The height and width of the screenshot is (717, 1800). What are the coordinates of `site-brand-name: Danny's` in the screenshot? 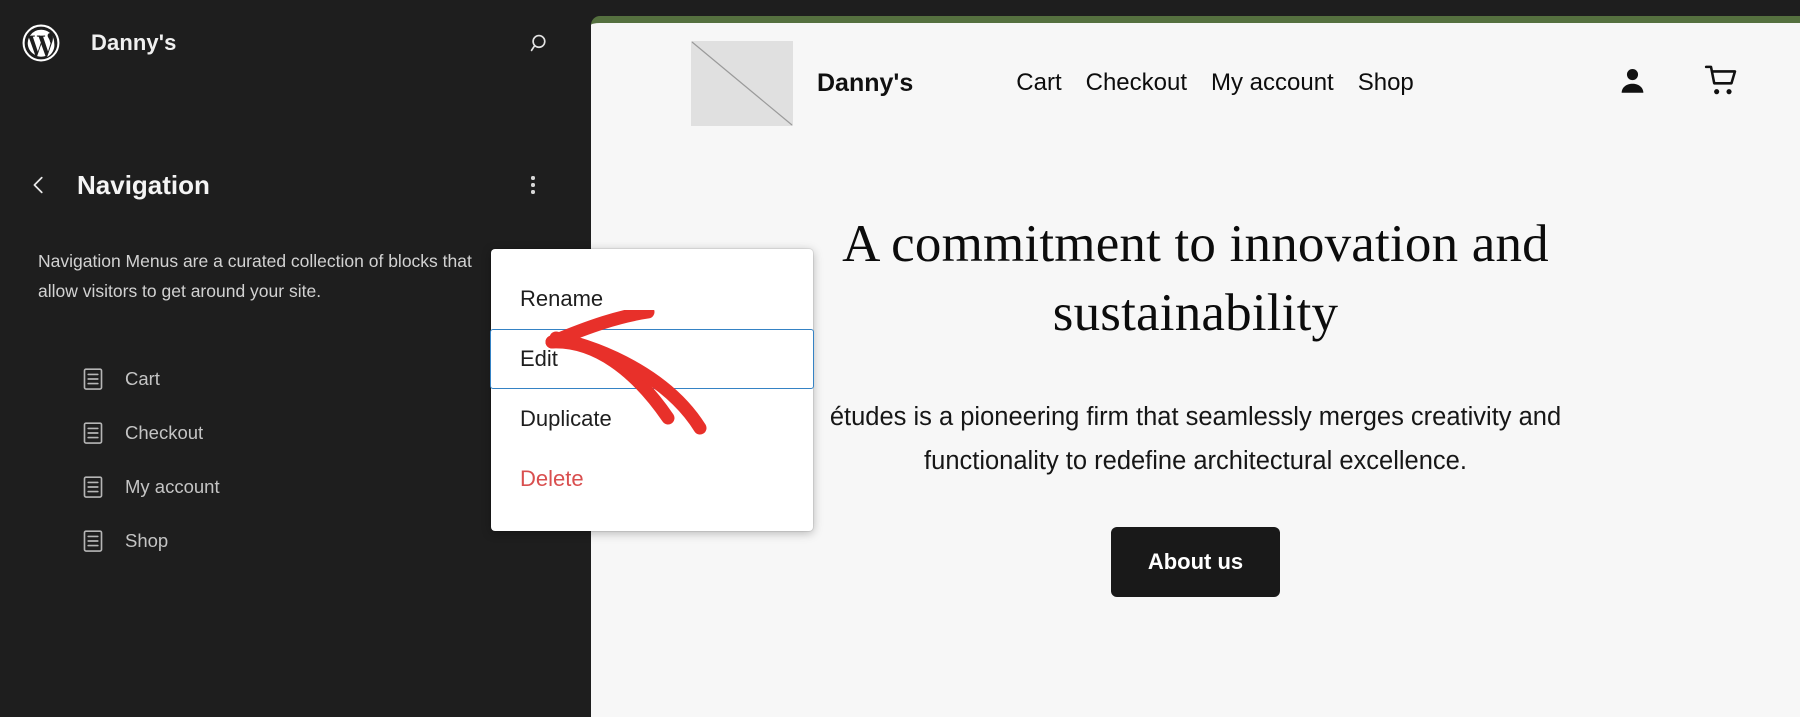 It's located at (865, 82).